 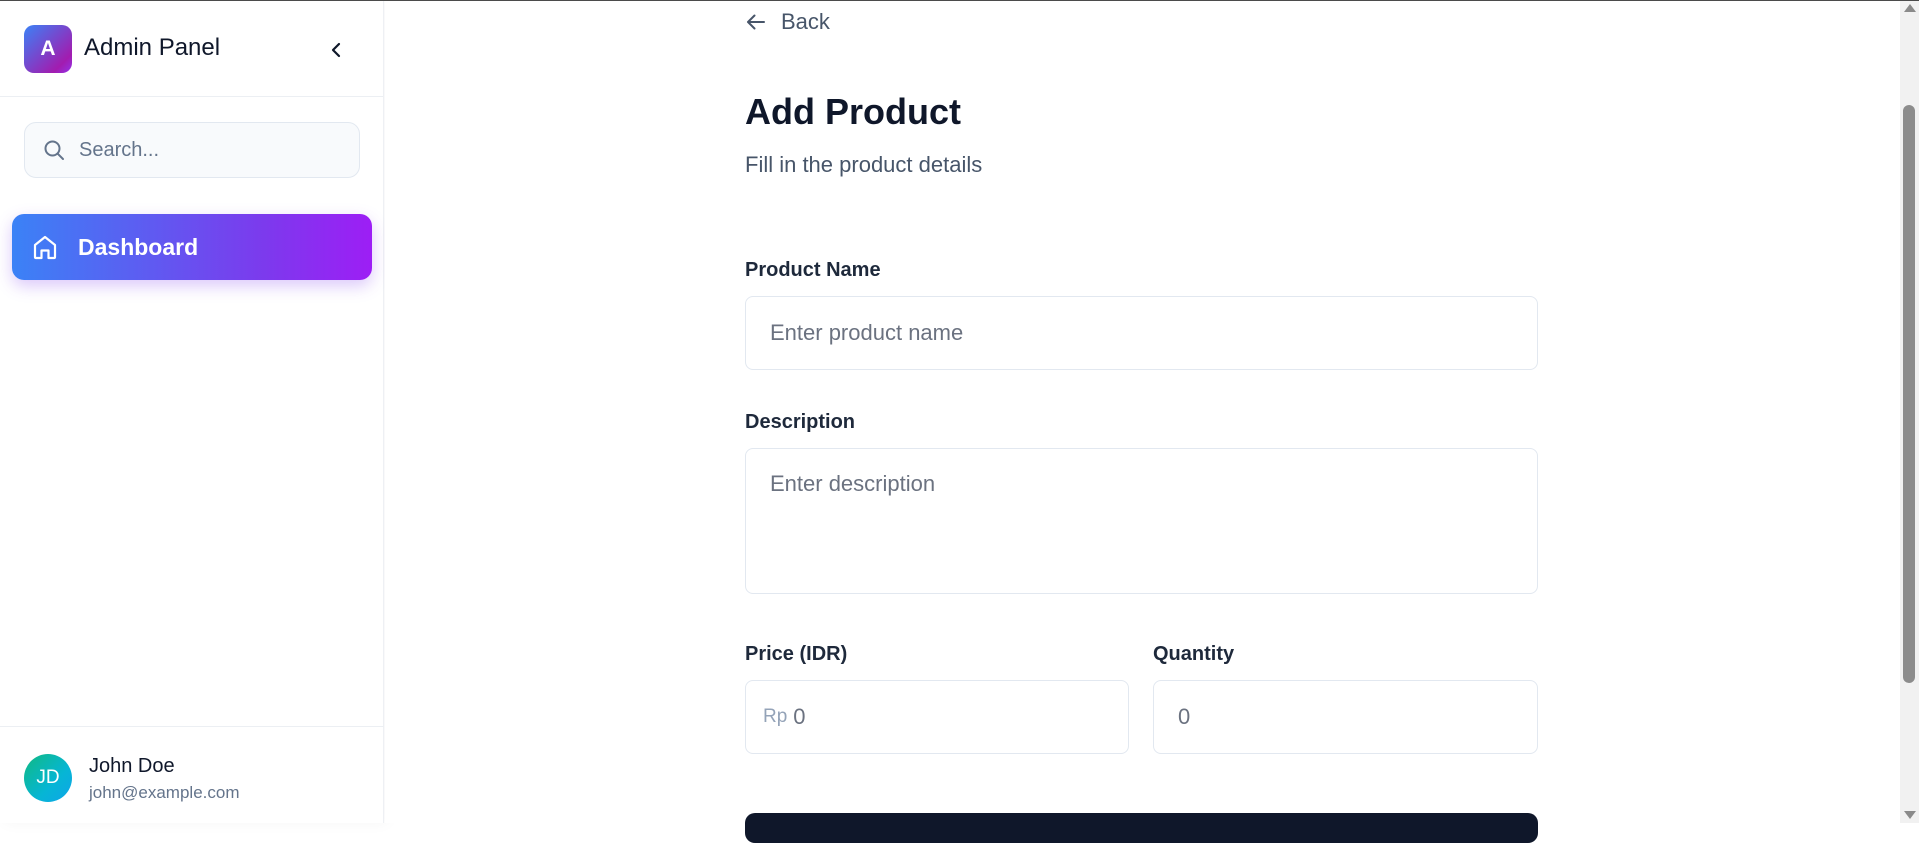 What do you see at coordinates (813, 270) in the screenshot?
I see `product-name-label: Product Name` at bounding box center [813, 270].